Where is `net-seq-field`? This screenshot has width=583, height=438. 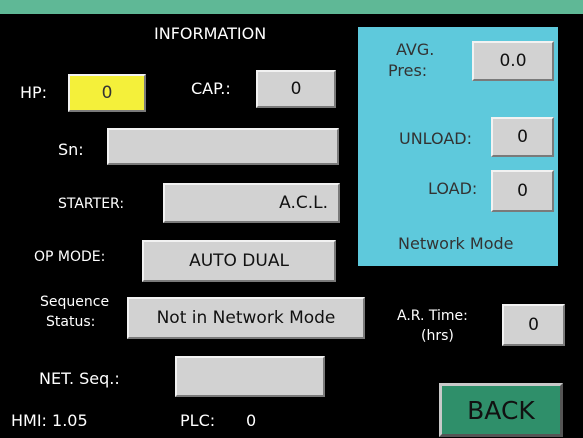
net-seq-field is located at coordinates (250, 376).